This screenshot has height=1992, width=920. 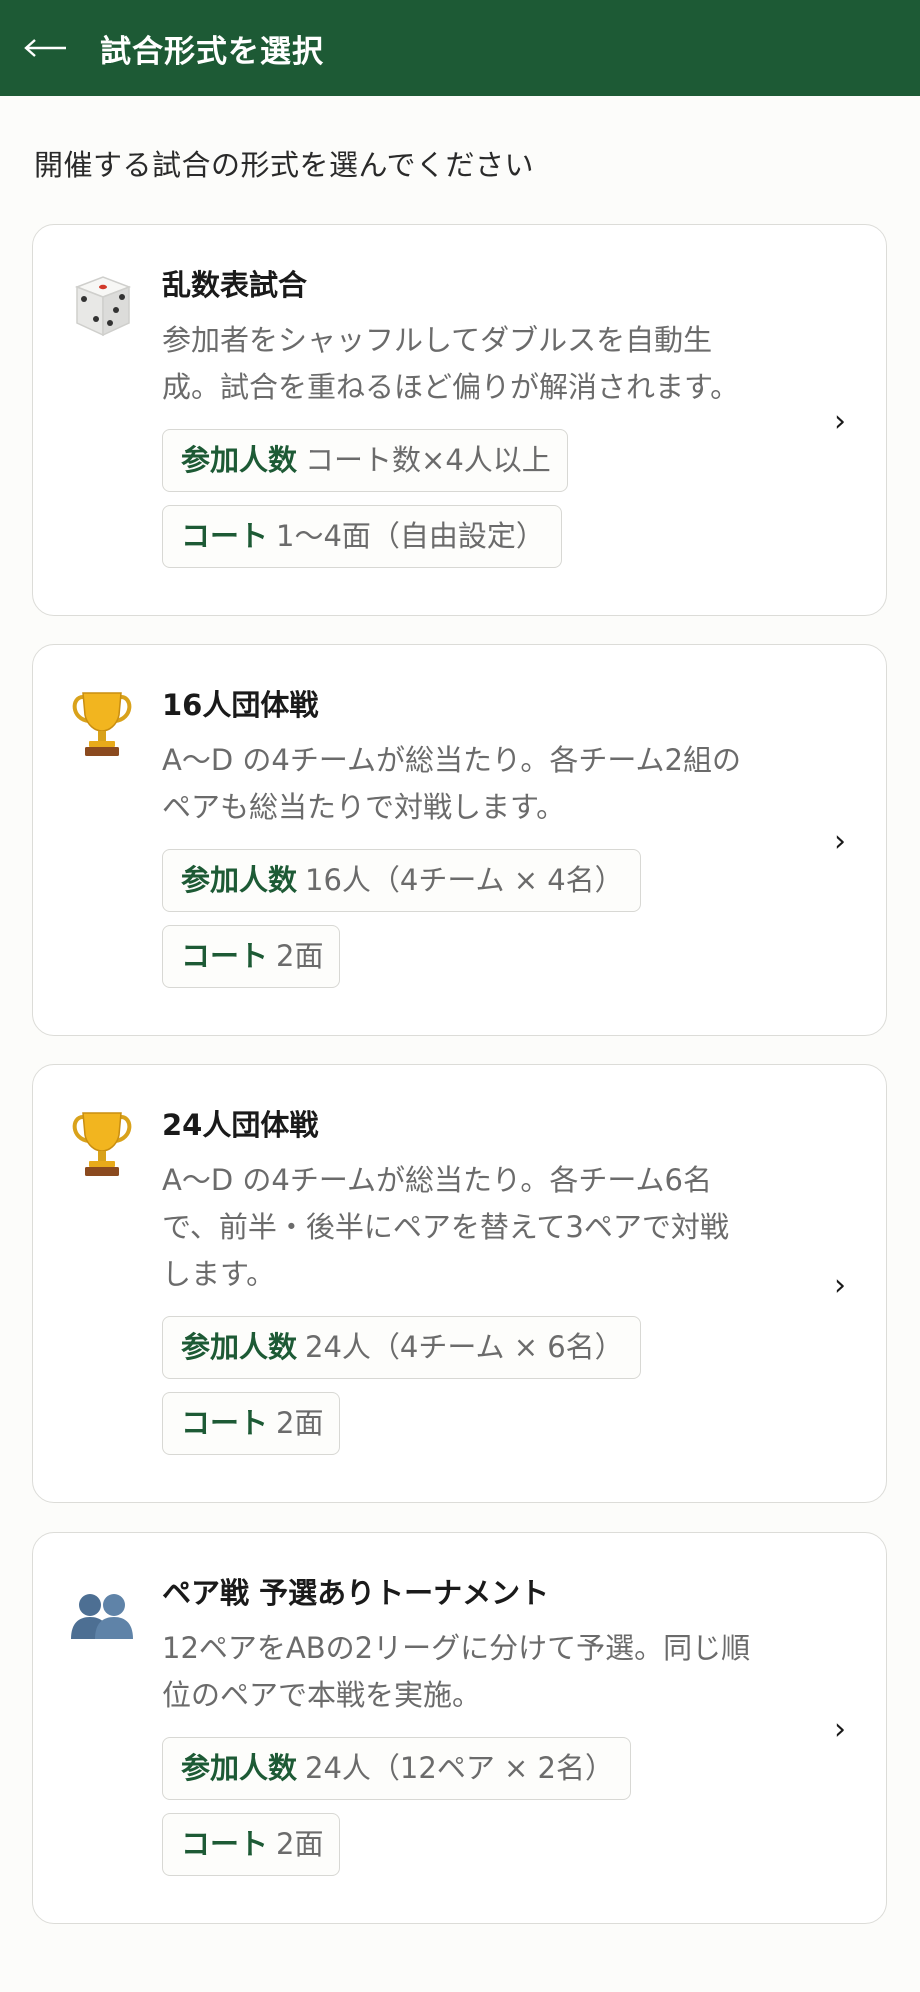 I want to click on desc-line: します。, so click(x=219, y=1274).